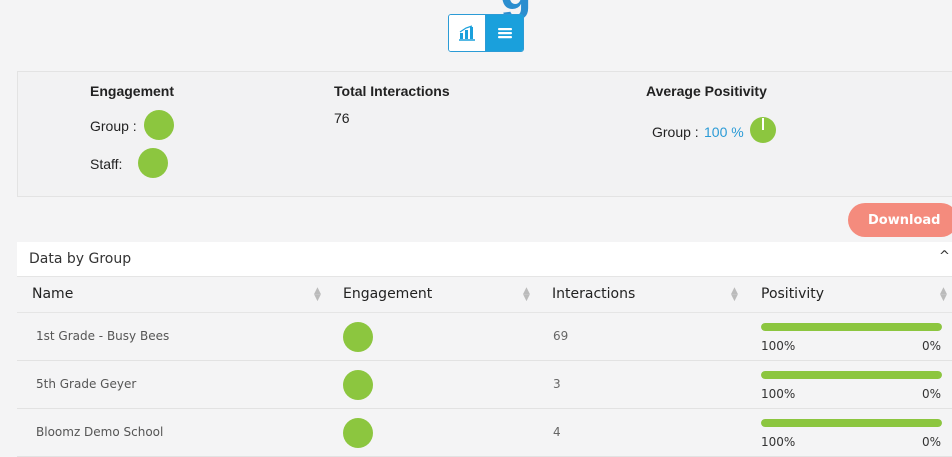 The width and height of the screenshot is (952, 457). I want to click on chevron-up-icon: ^, so click(944, 256).